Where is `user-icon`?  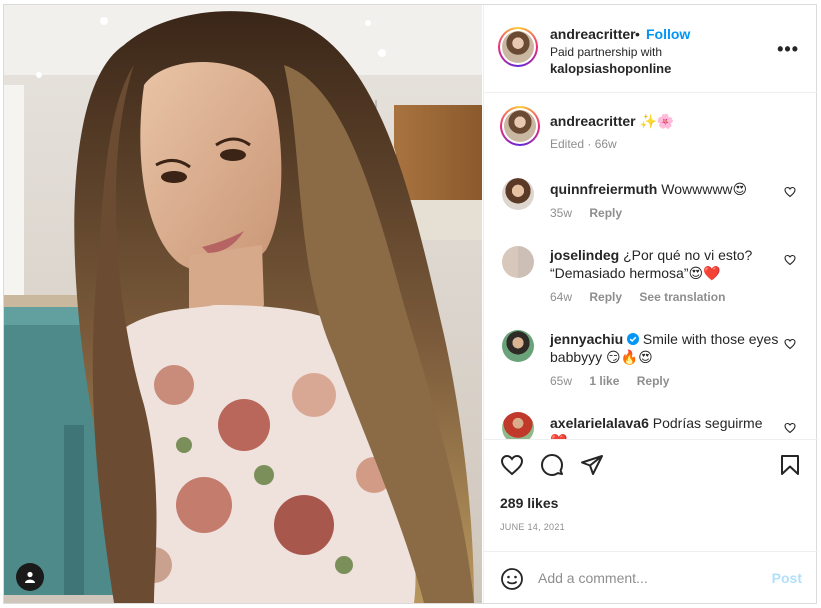
user-icon is located at coordinates (30, 577).